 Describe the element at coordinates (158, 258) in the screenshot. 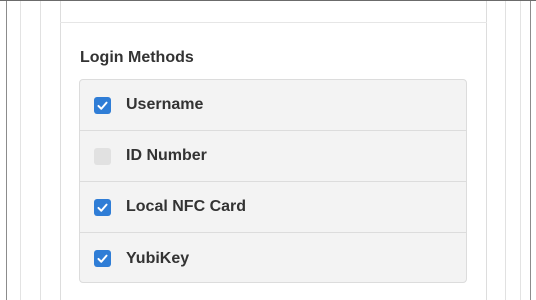

I see `login-method-label: YubiKey` at that location.